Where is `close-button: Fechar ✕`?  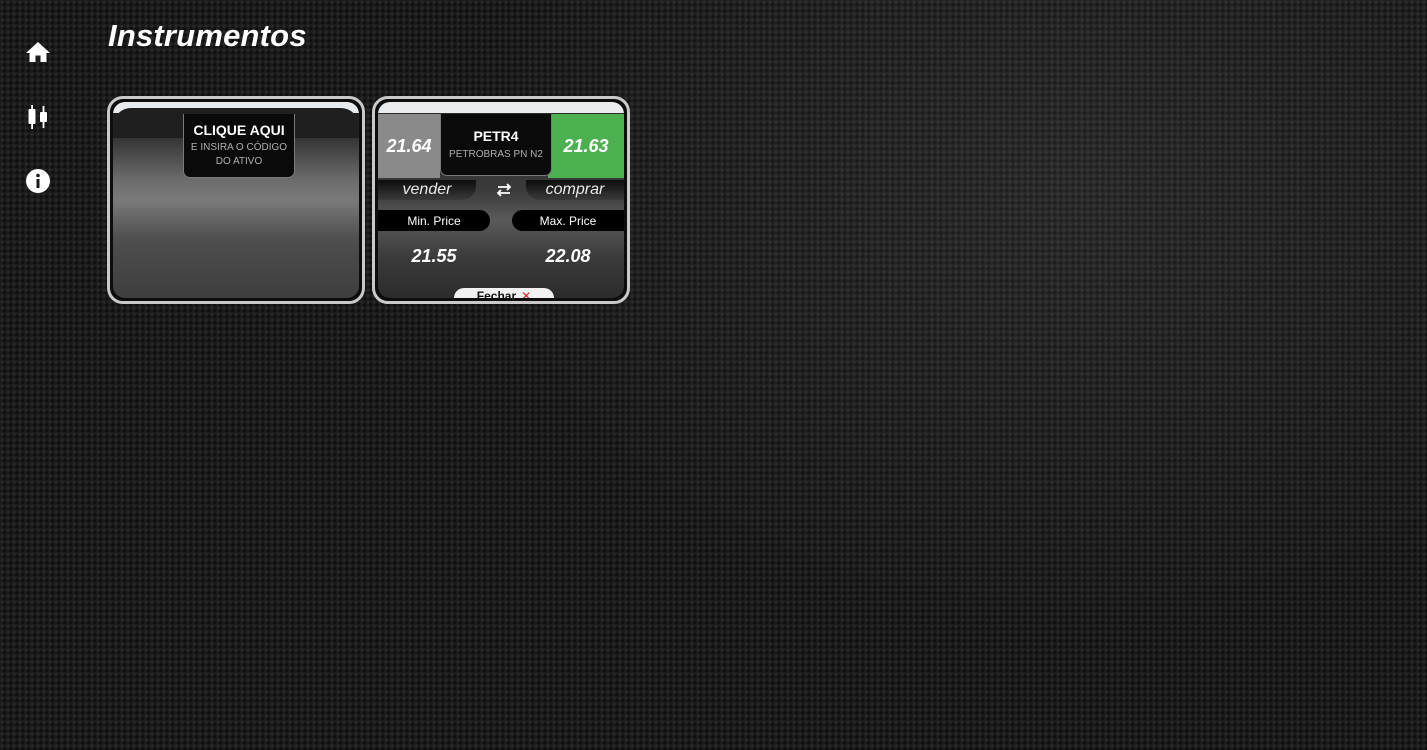 close-button: Fechar ✕ is located at coordinates (504, 293).